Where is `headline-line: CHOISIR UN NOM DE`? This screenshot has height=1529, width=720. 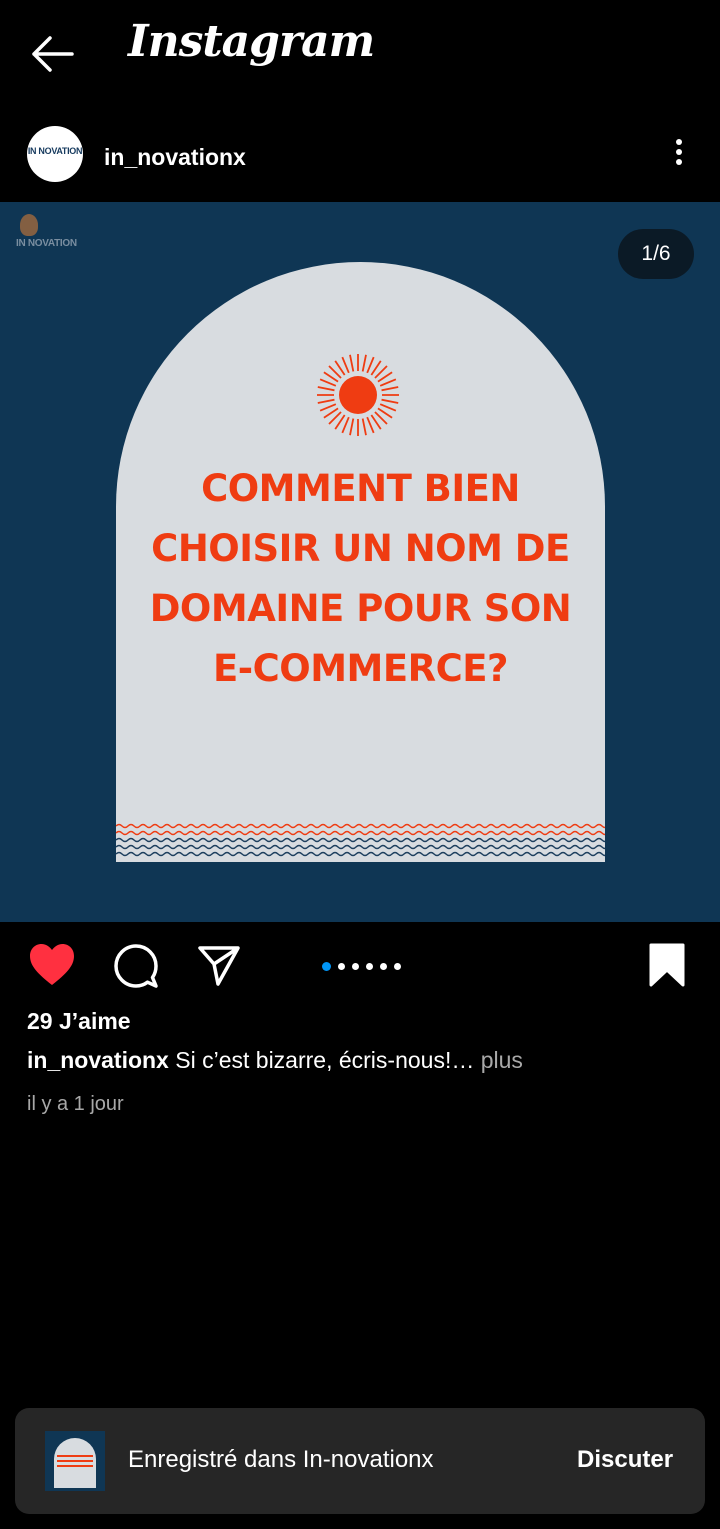 headline-line: CHOISIR UN NOM DE is located at coordinates (360, 548).